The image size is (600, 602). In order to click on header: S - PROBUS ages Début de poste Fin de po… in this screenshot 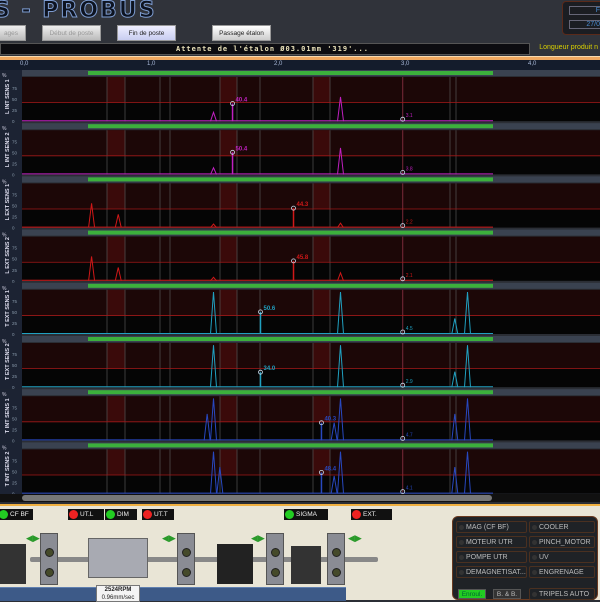, I will do `click(300, 29)`.